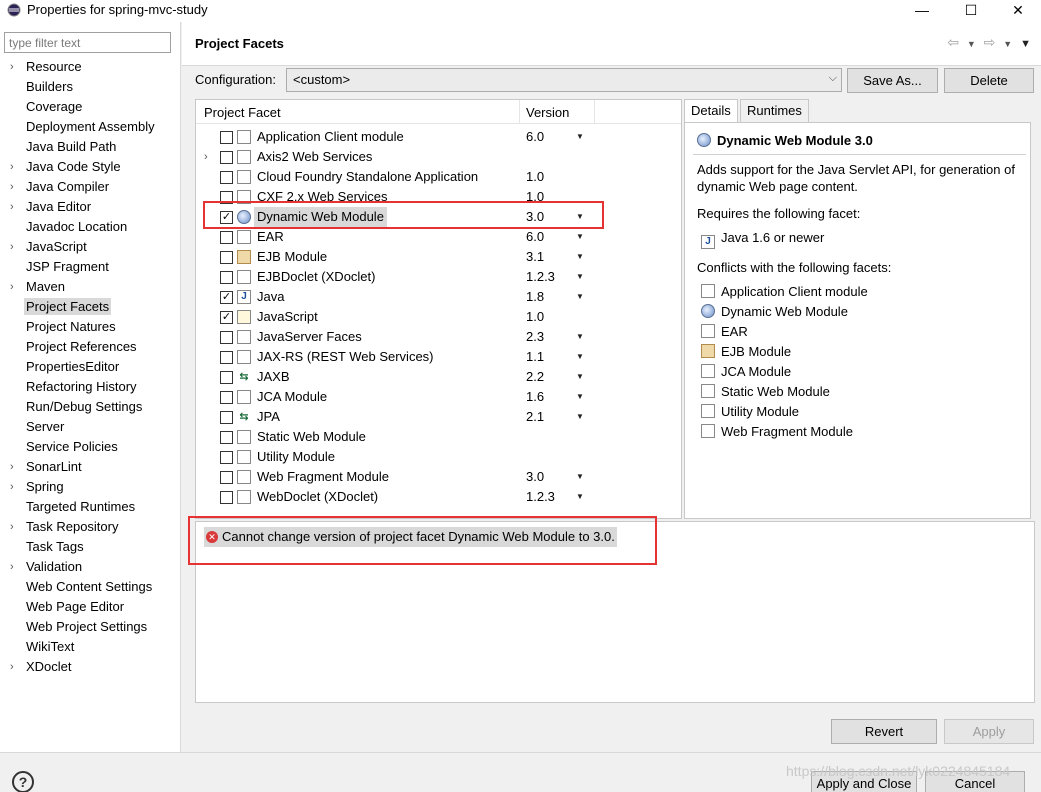 The height and width of the screenshot is (792, 1041). I want to click on minimize-button: —, so click(922, 11).